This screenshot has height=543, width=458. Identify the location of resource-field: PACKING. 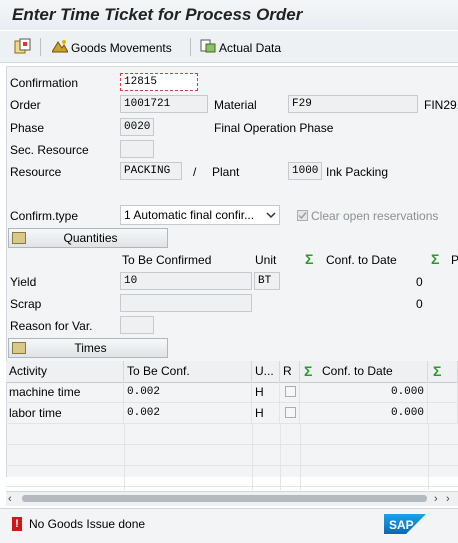
(151, 171).